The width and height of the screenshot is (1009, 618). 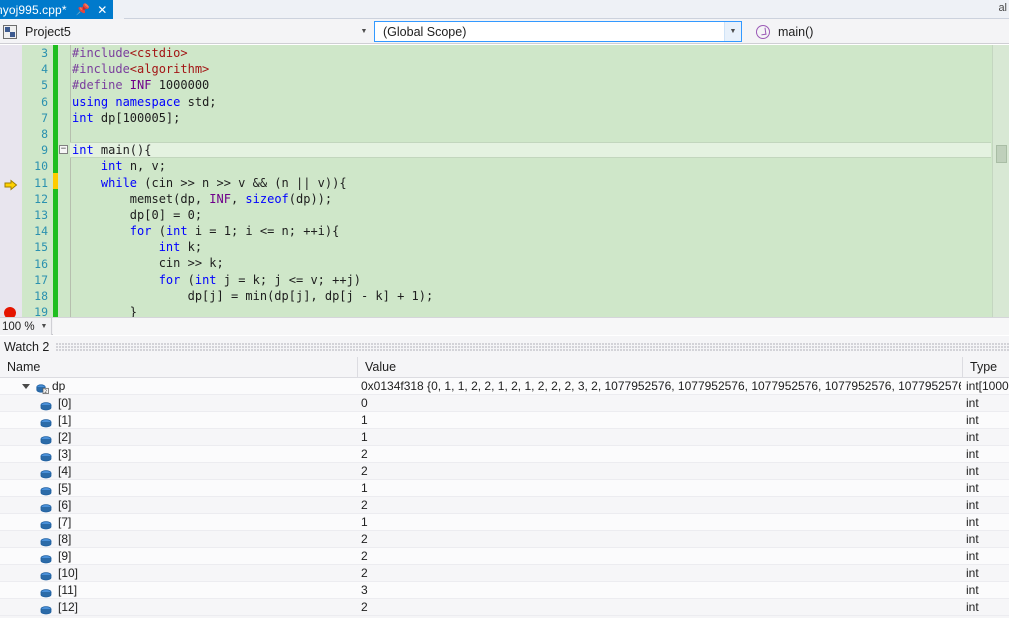 I want to click on code-line: dp[0] = 0;, so click(x=530, y=215).